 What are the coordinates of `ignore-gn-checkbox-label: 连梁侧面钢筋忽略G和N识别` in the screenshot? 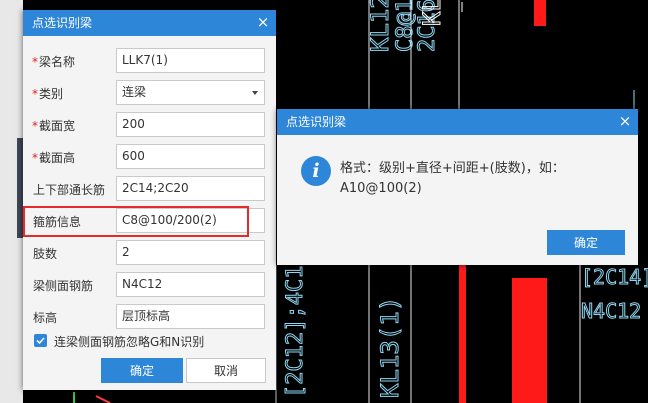 It's located at (129, 342).